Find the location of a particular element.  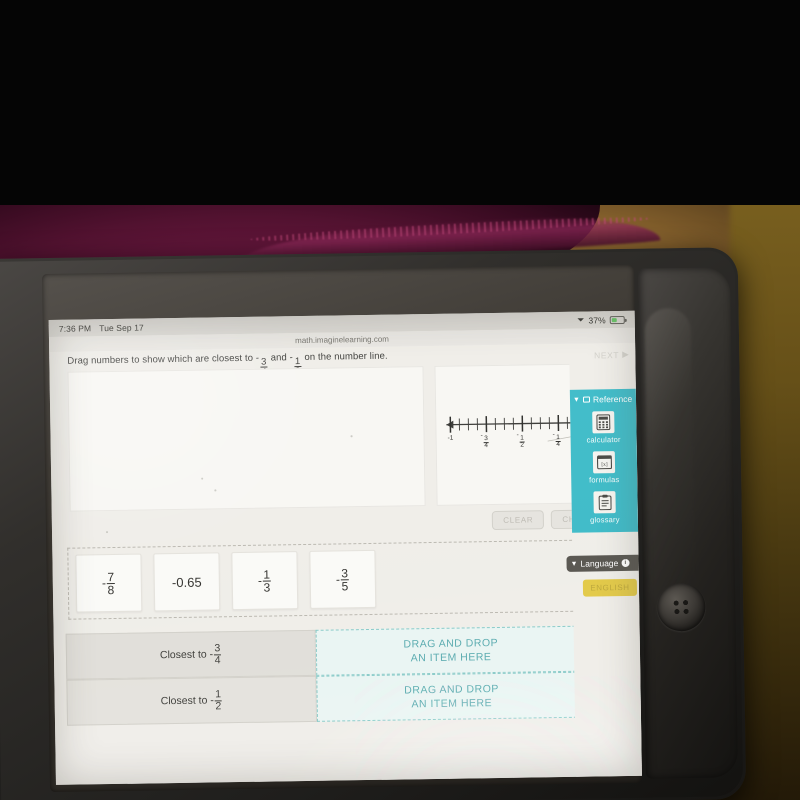

formulas-icon-svg: [x] is located at coordinates (604, 462).